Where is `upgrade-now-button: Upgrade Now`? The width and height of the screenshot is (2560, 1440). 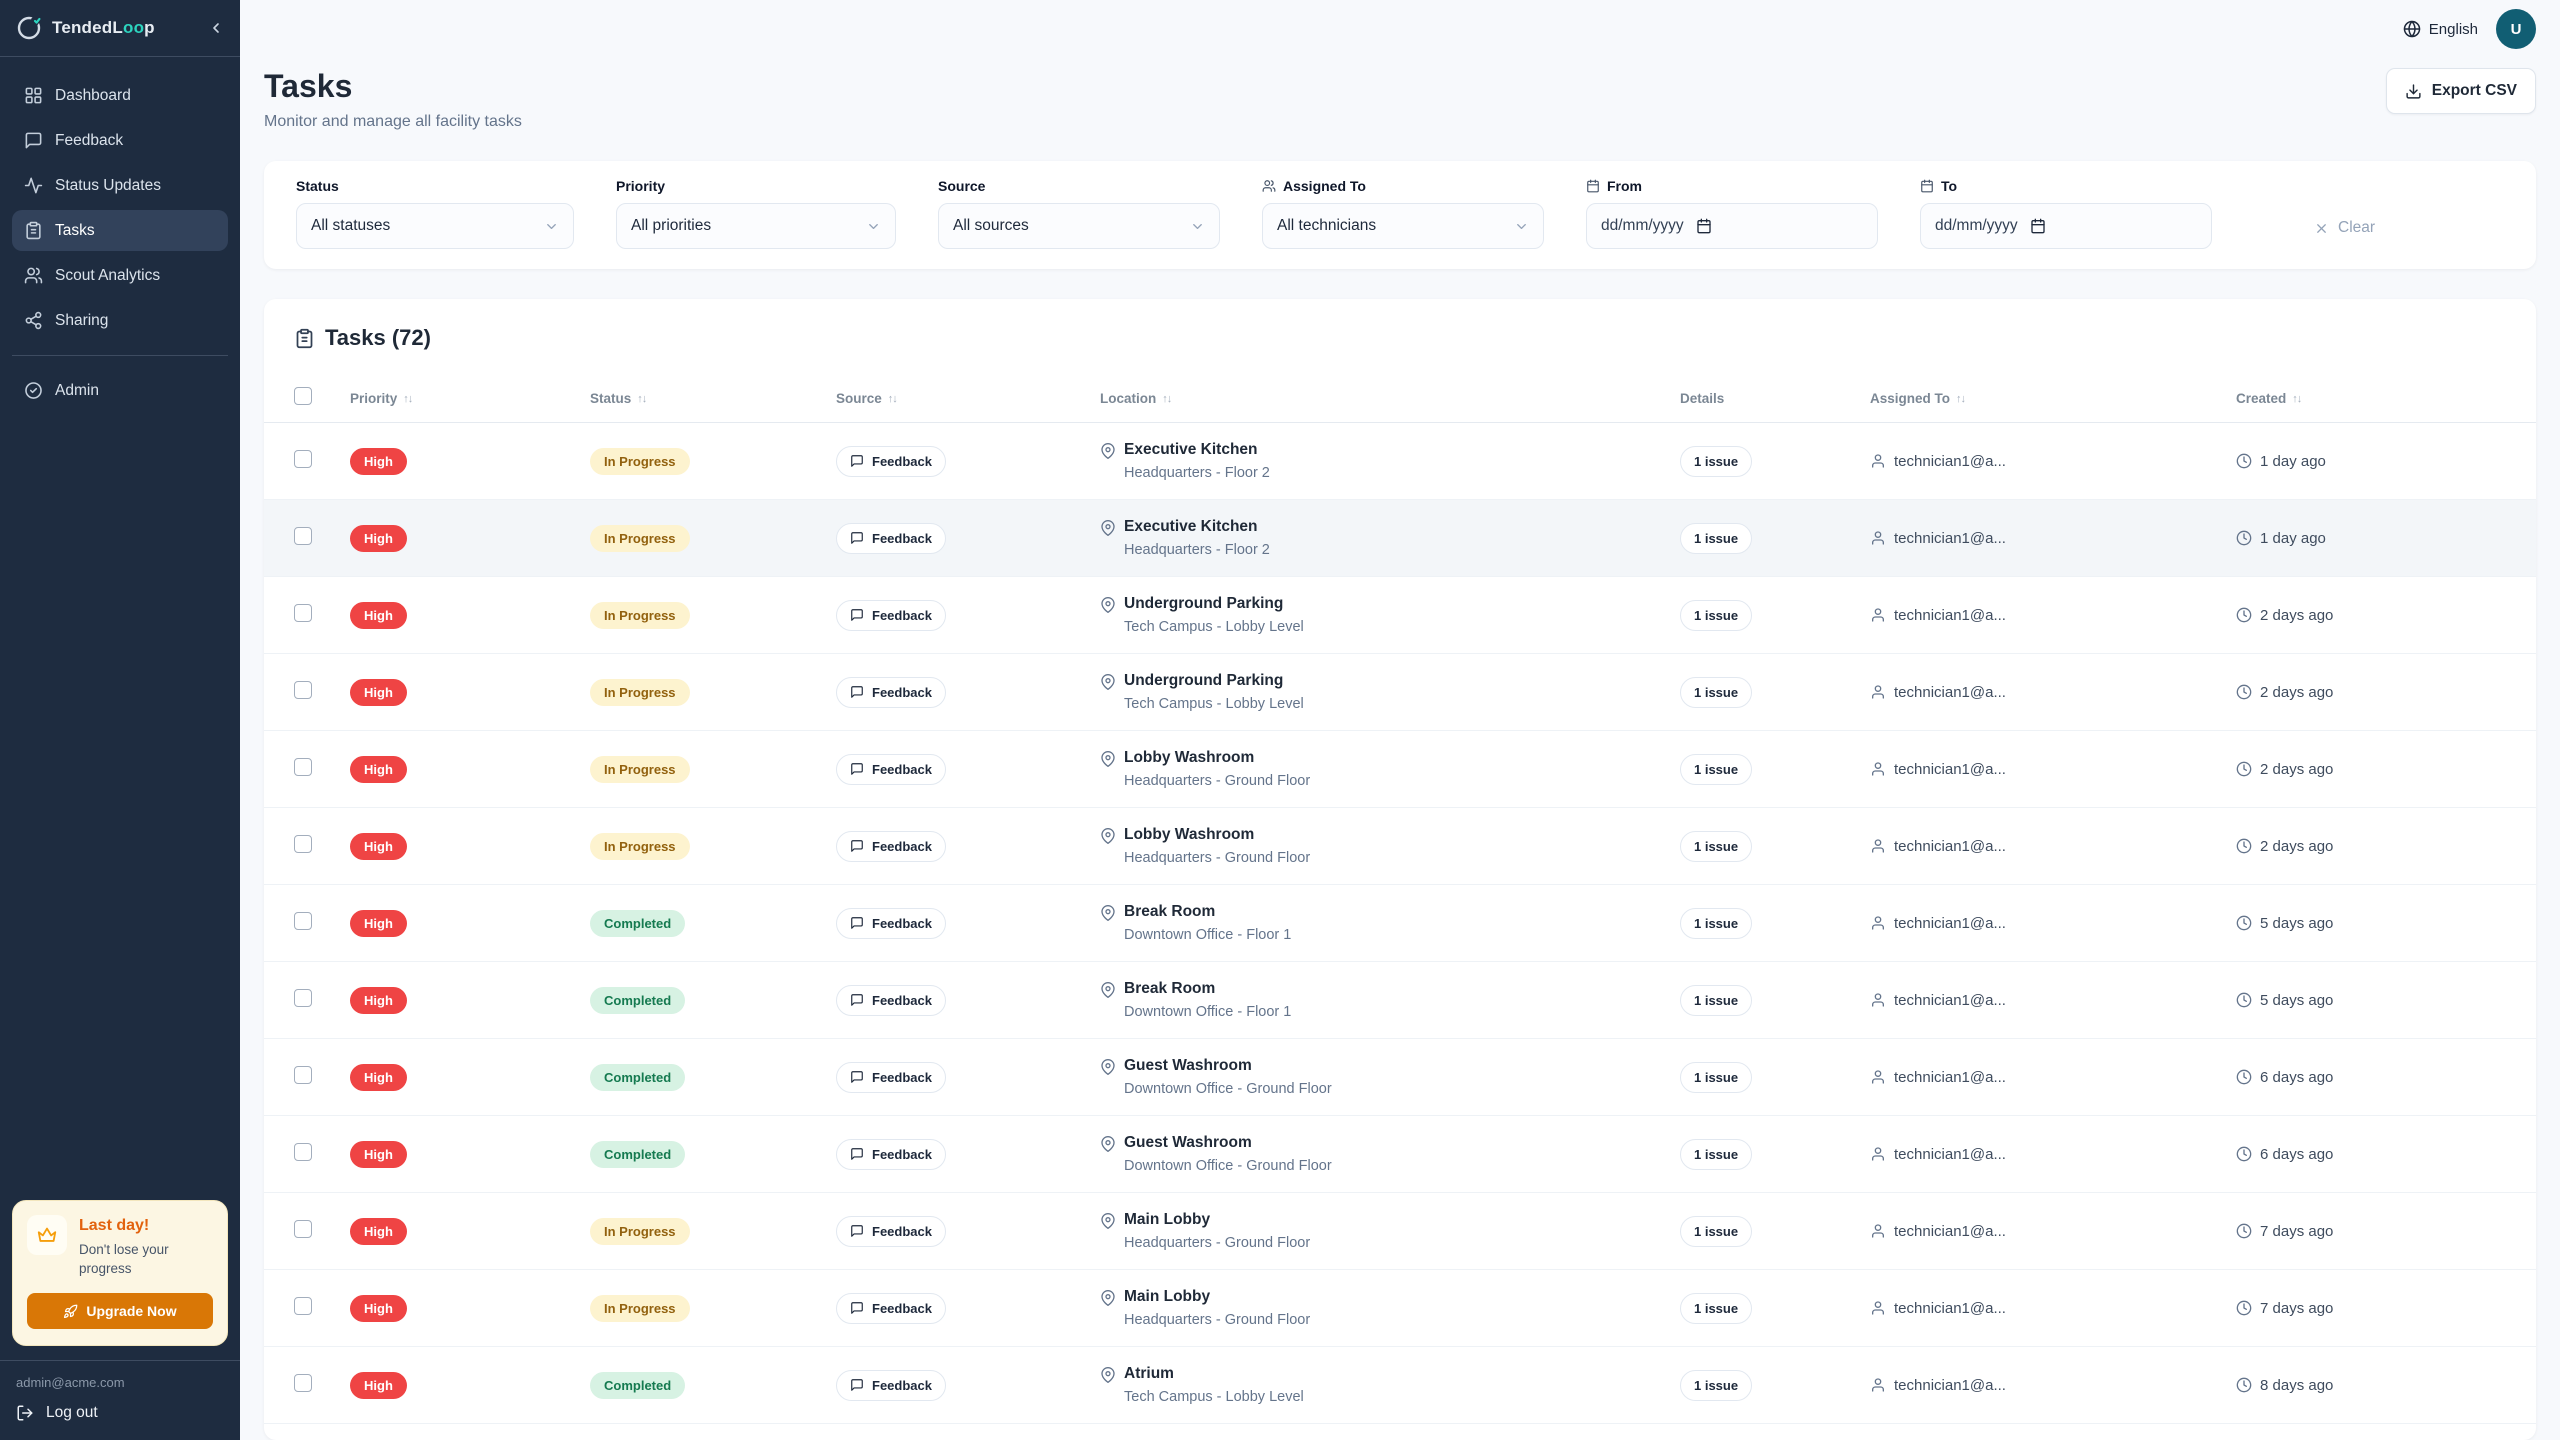
upgrade-now-button: Upgrade Now is located at coordinates (120, 1311).